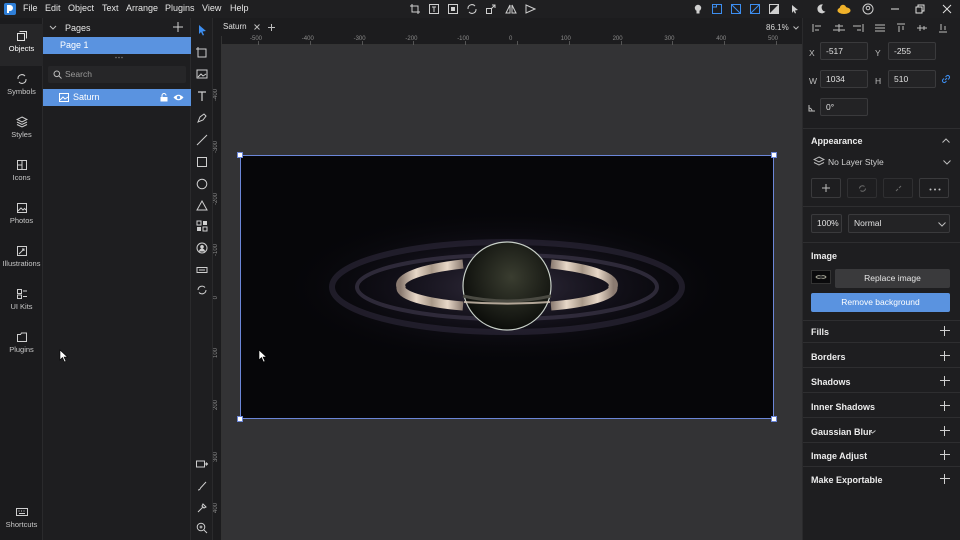  I want to click on add-fill-plus-icon, so click(945, 331).